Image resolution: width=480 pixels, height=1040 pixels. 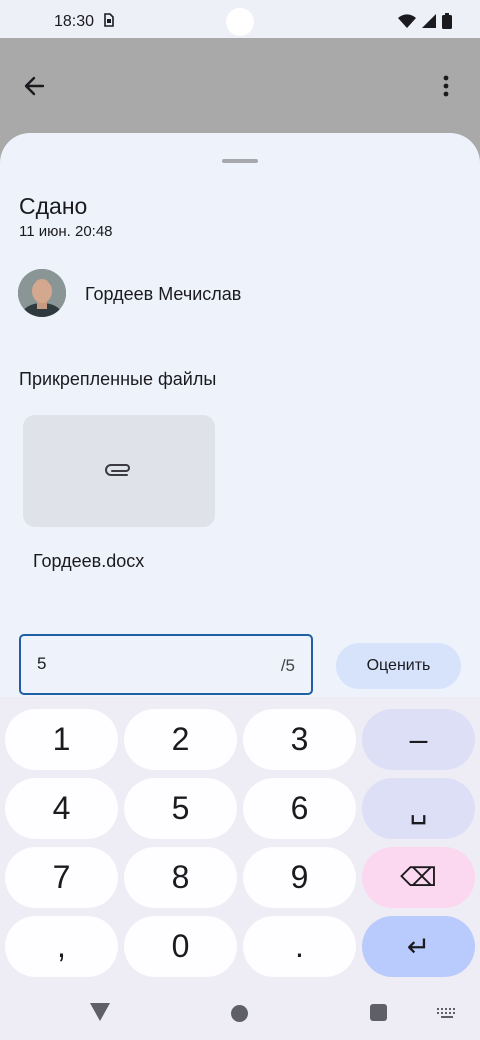 I want to click on key-9: 9, so click(x=299, y=877).